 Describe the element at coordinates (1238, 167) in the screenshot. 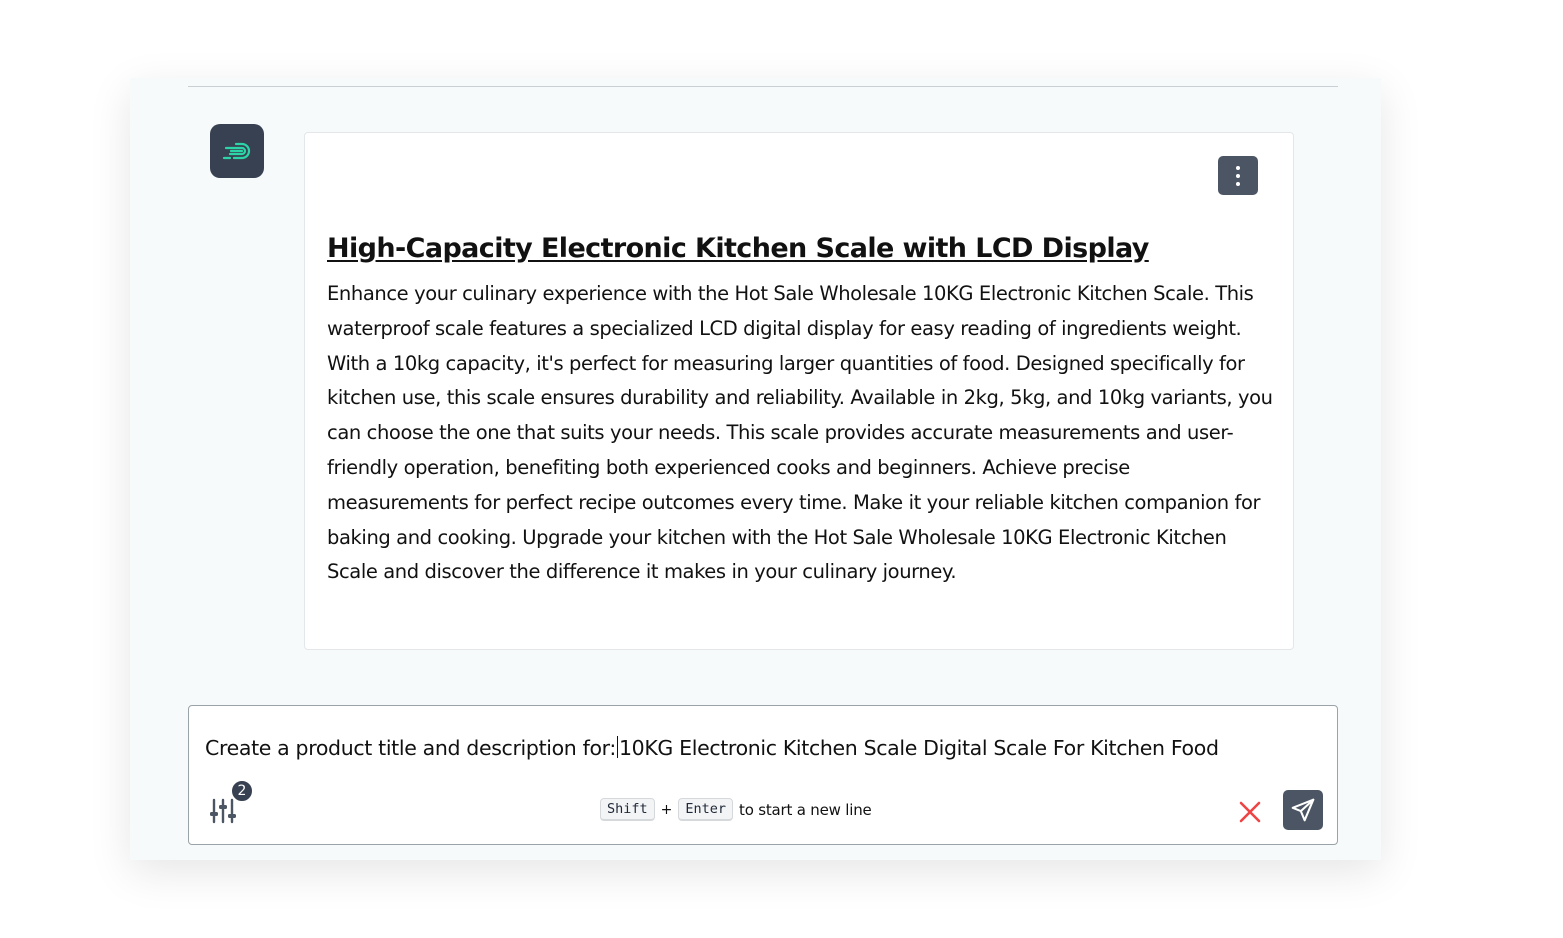

I see `kebab-menu-icon` at that location.